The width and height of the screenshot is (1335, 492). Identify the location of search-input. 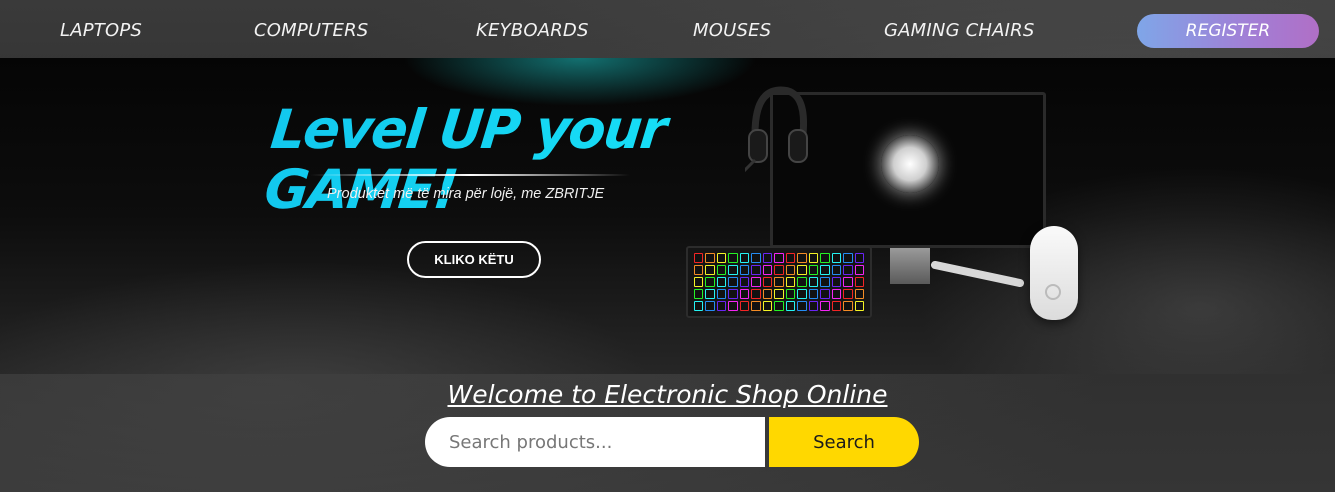
(595, 442).